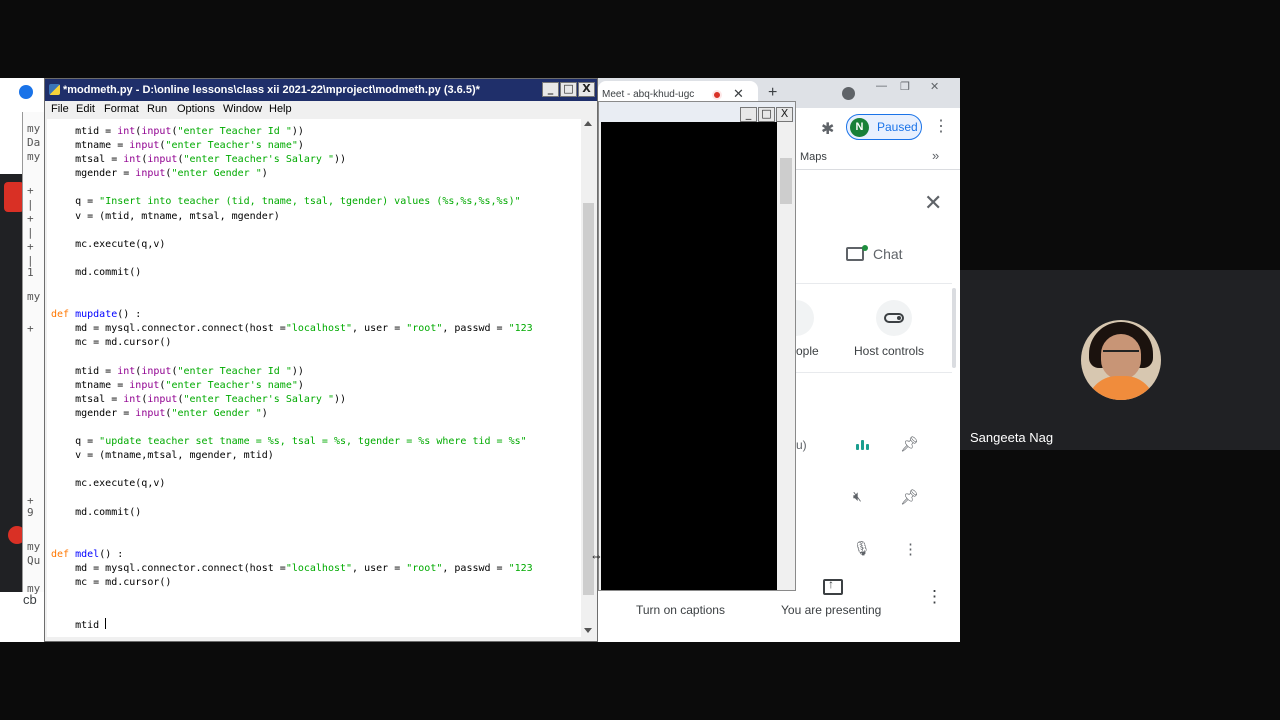  I want to click on presenting-label: You are presenting, so click(831, 610).